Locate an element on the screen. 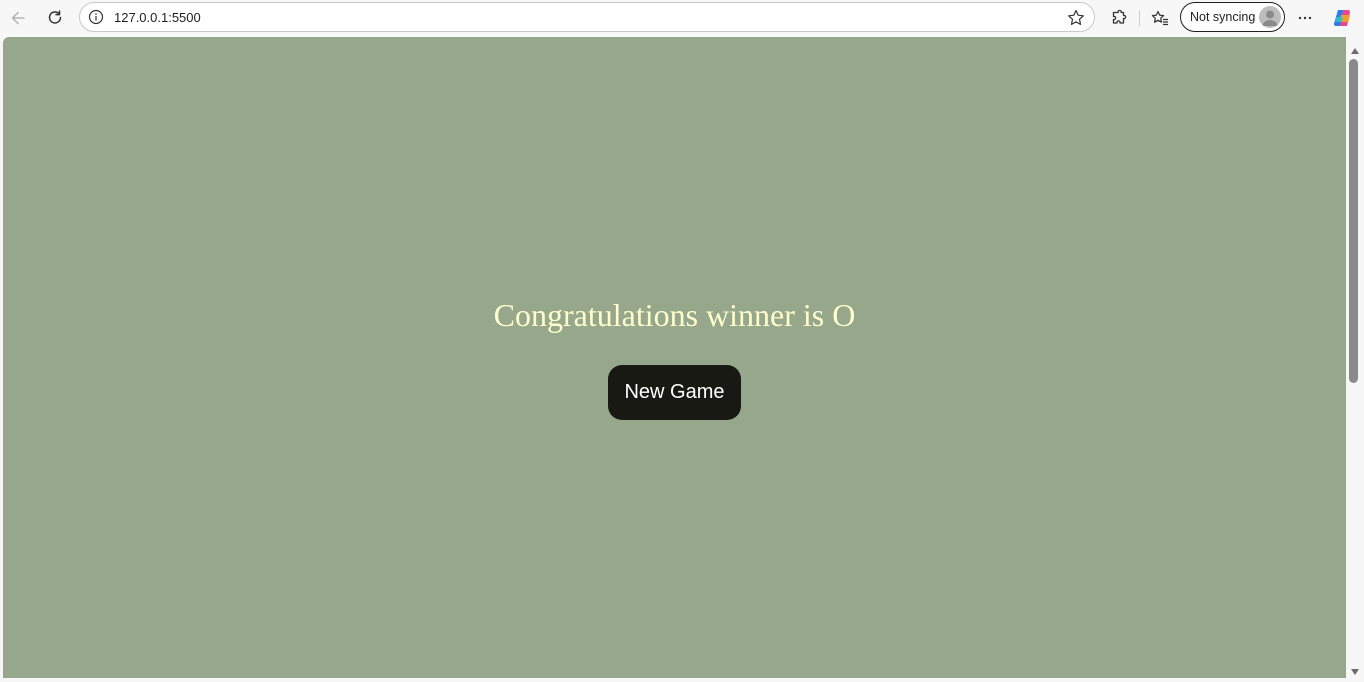 This screenshot has height=682, width=1364. refresh-icon is located at coordinates (55, 18).